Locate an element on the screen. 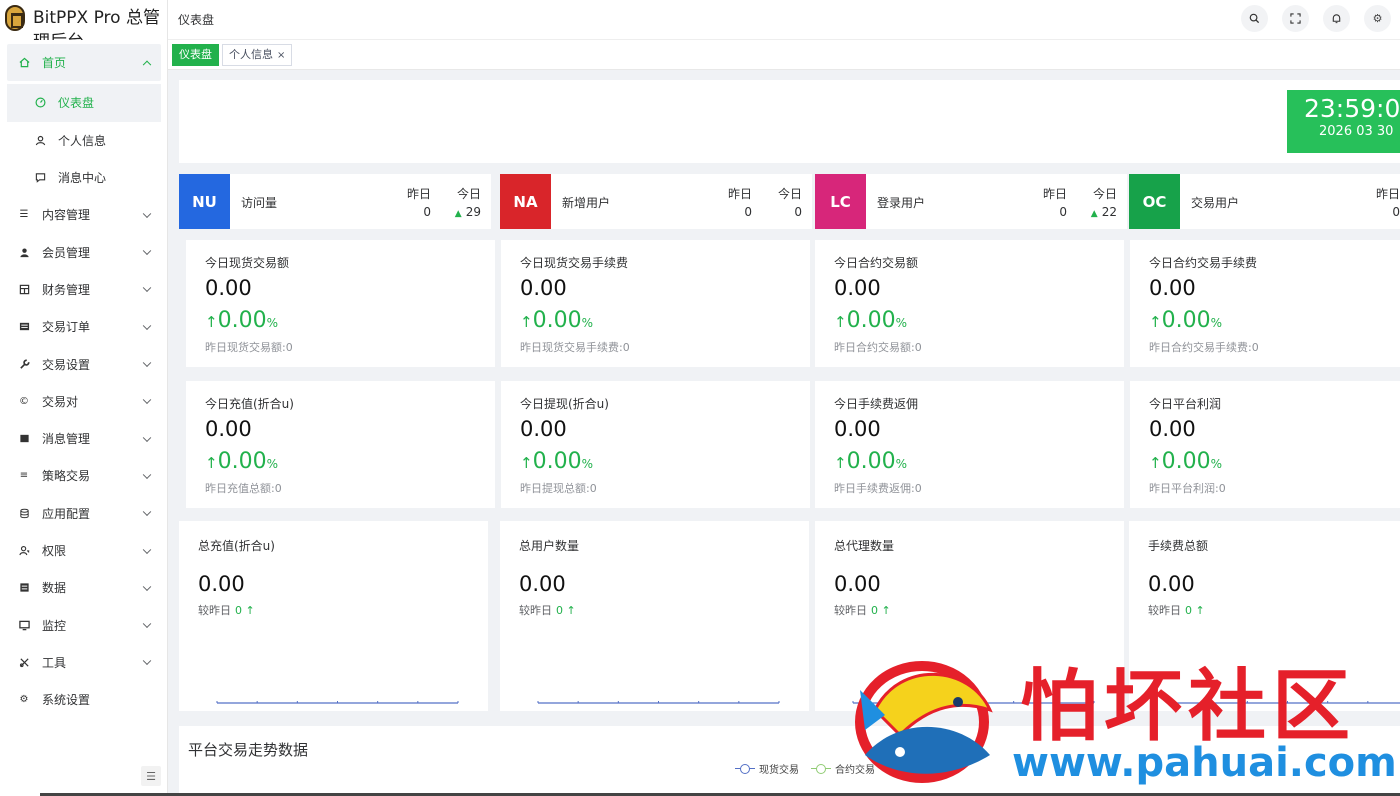 The image size is (1400, 796). metric-title: 今日提现(折合u) is located at coordinates (564, 404).